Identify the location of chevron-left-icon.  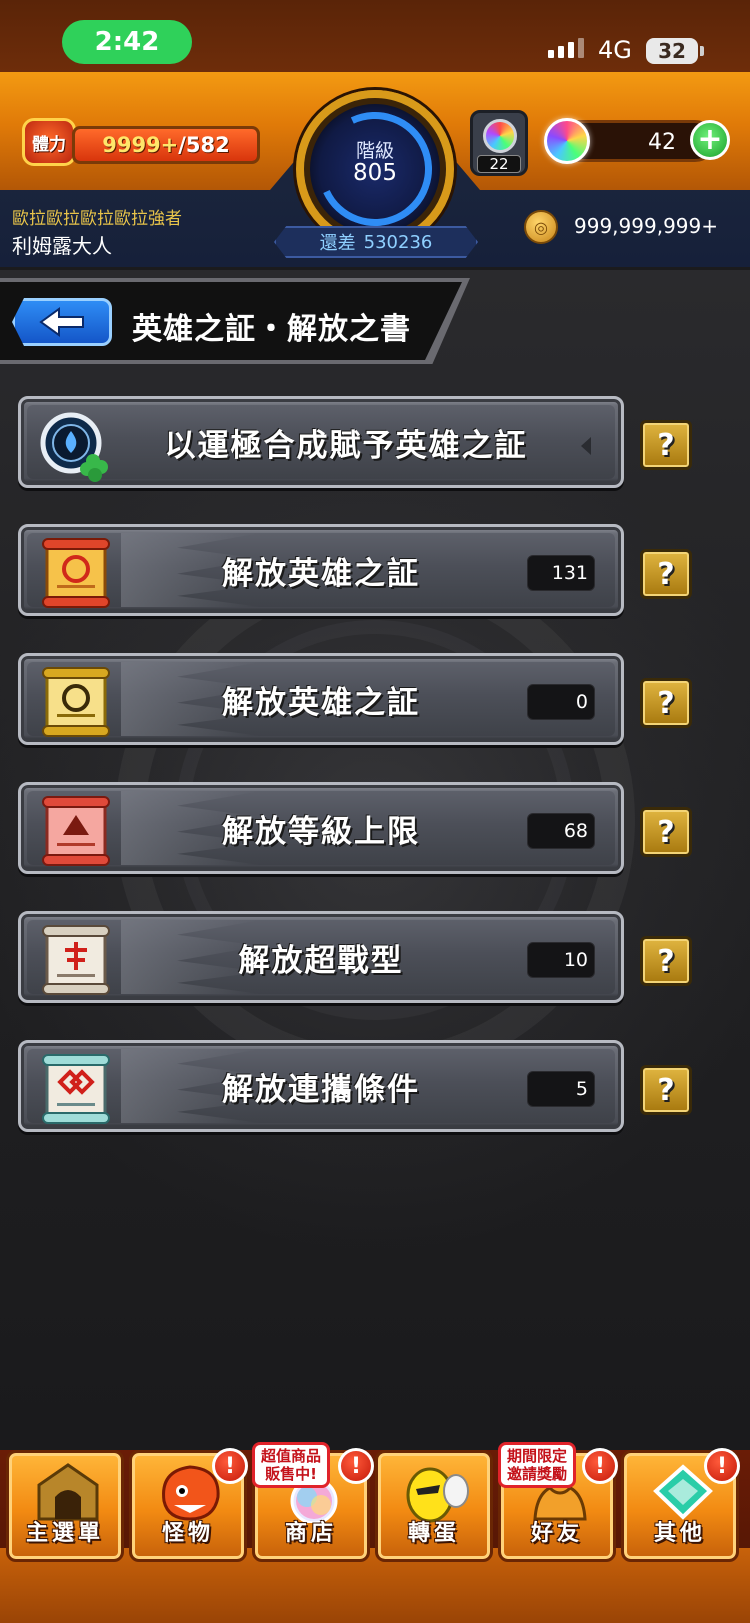
(586, 446).